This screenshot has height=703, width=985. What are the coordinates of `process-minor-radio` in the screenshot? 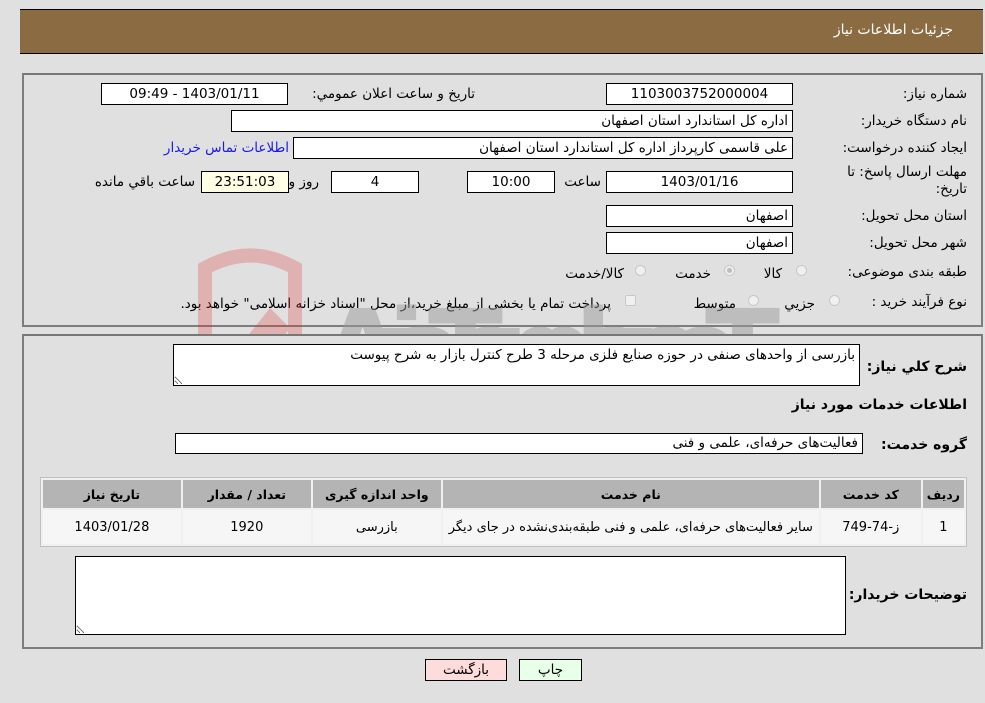 It's located at (834, 300).